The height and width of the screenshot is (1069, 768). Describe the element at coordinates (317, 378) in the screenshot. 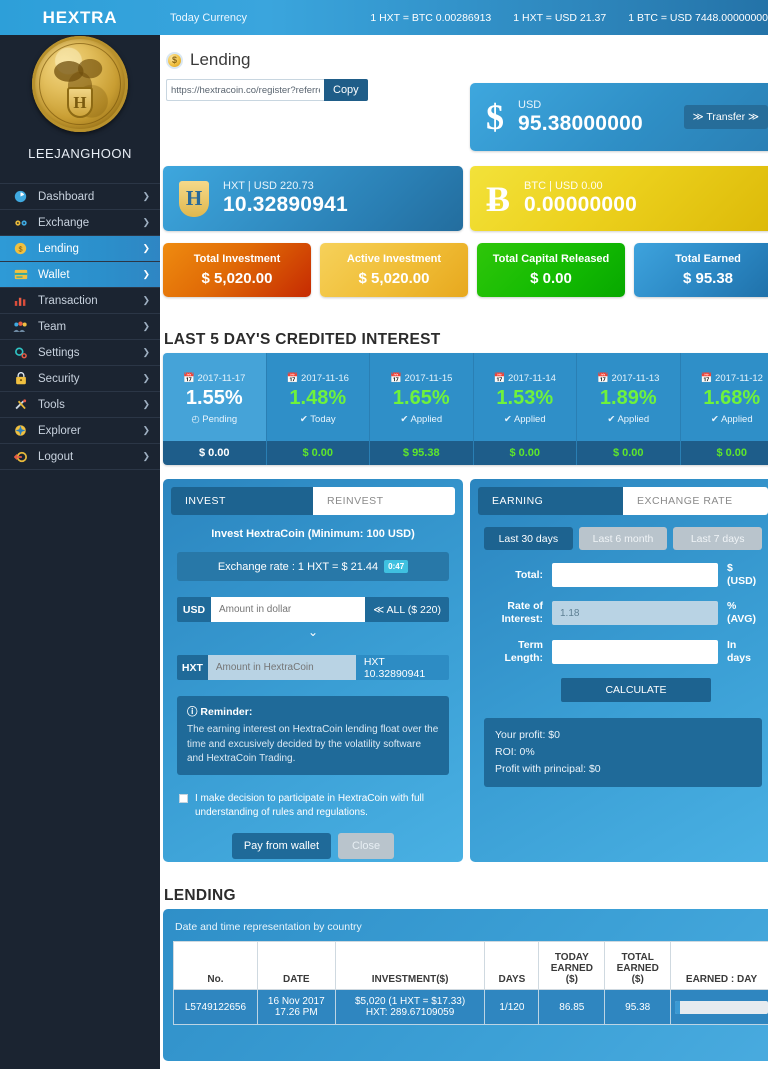

I see `interest-date: 📅 2017-11-16` at that location.